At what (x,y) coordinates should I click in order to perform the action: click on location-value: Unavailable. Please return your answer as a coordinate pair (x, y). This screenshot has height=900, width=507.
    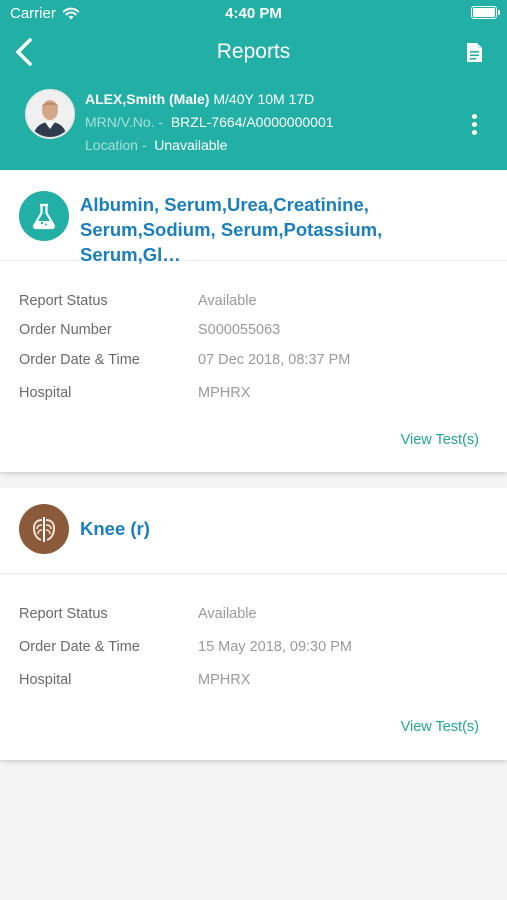
    Looking at the image, I should click on (191, 145).